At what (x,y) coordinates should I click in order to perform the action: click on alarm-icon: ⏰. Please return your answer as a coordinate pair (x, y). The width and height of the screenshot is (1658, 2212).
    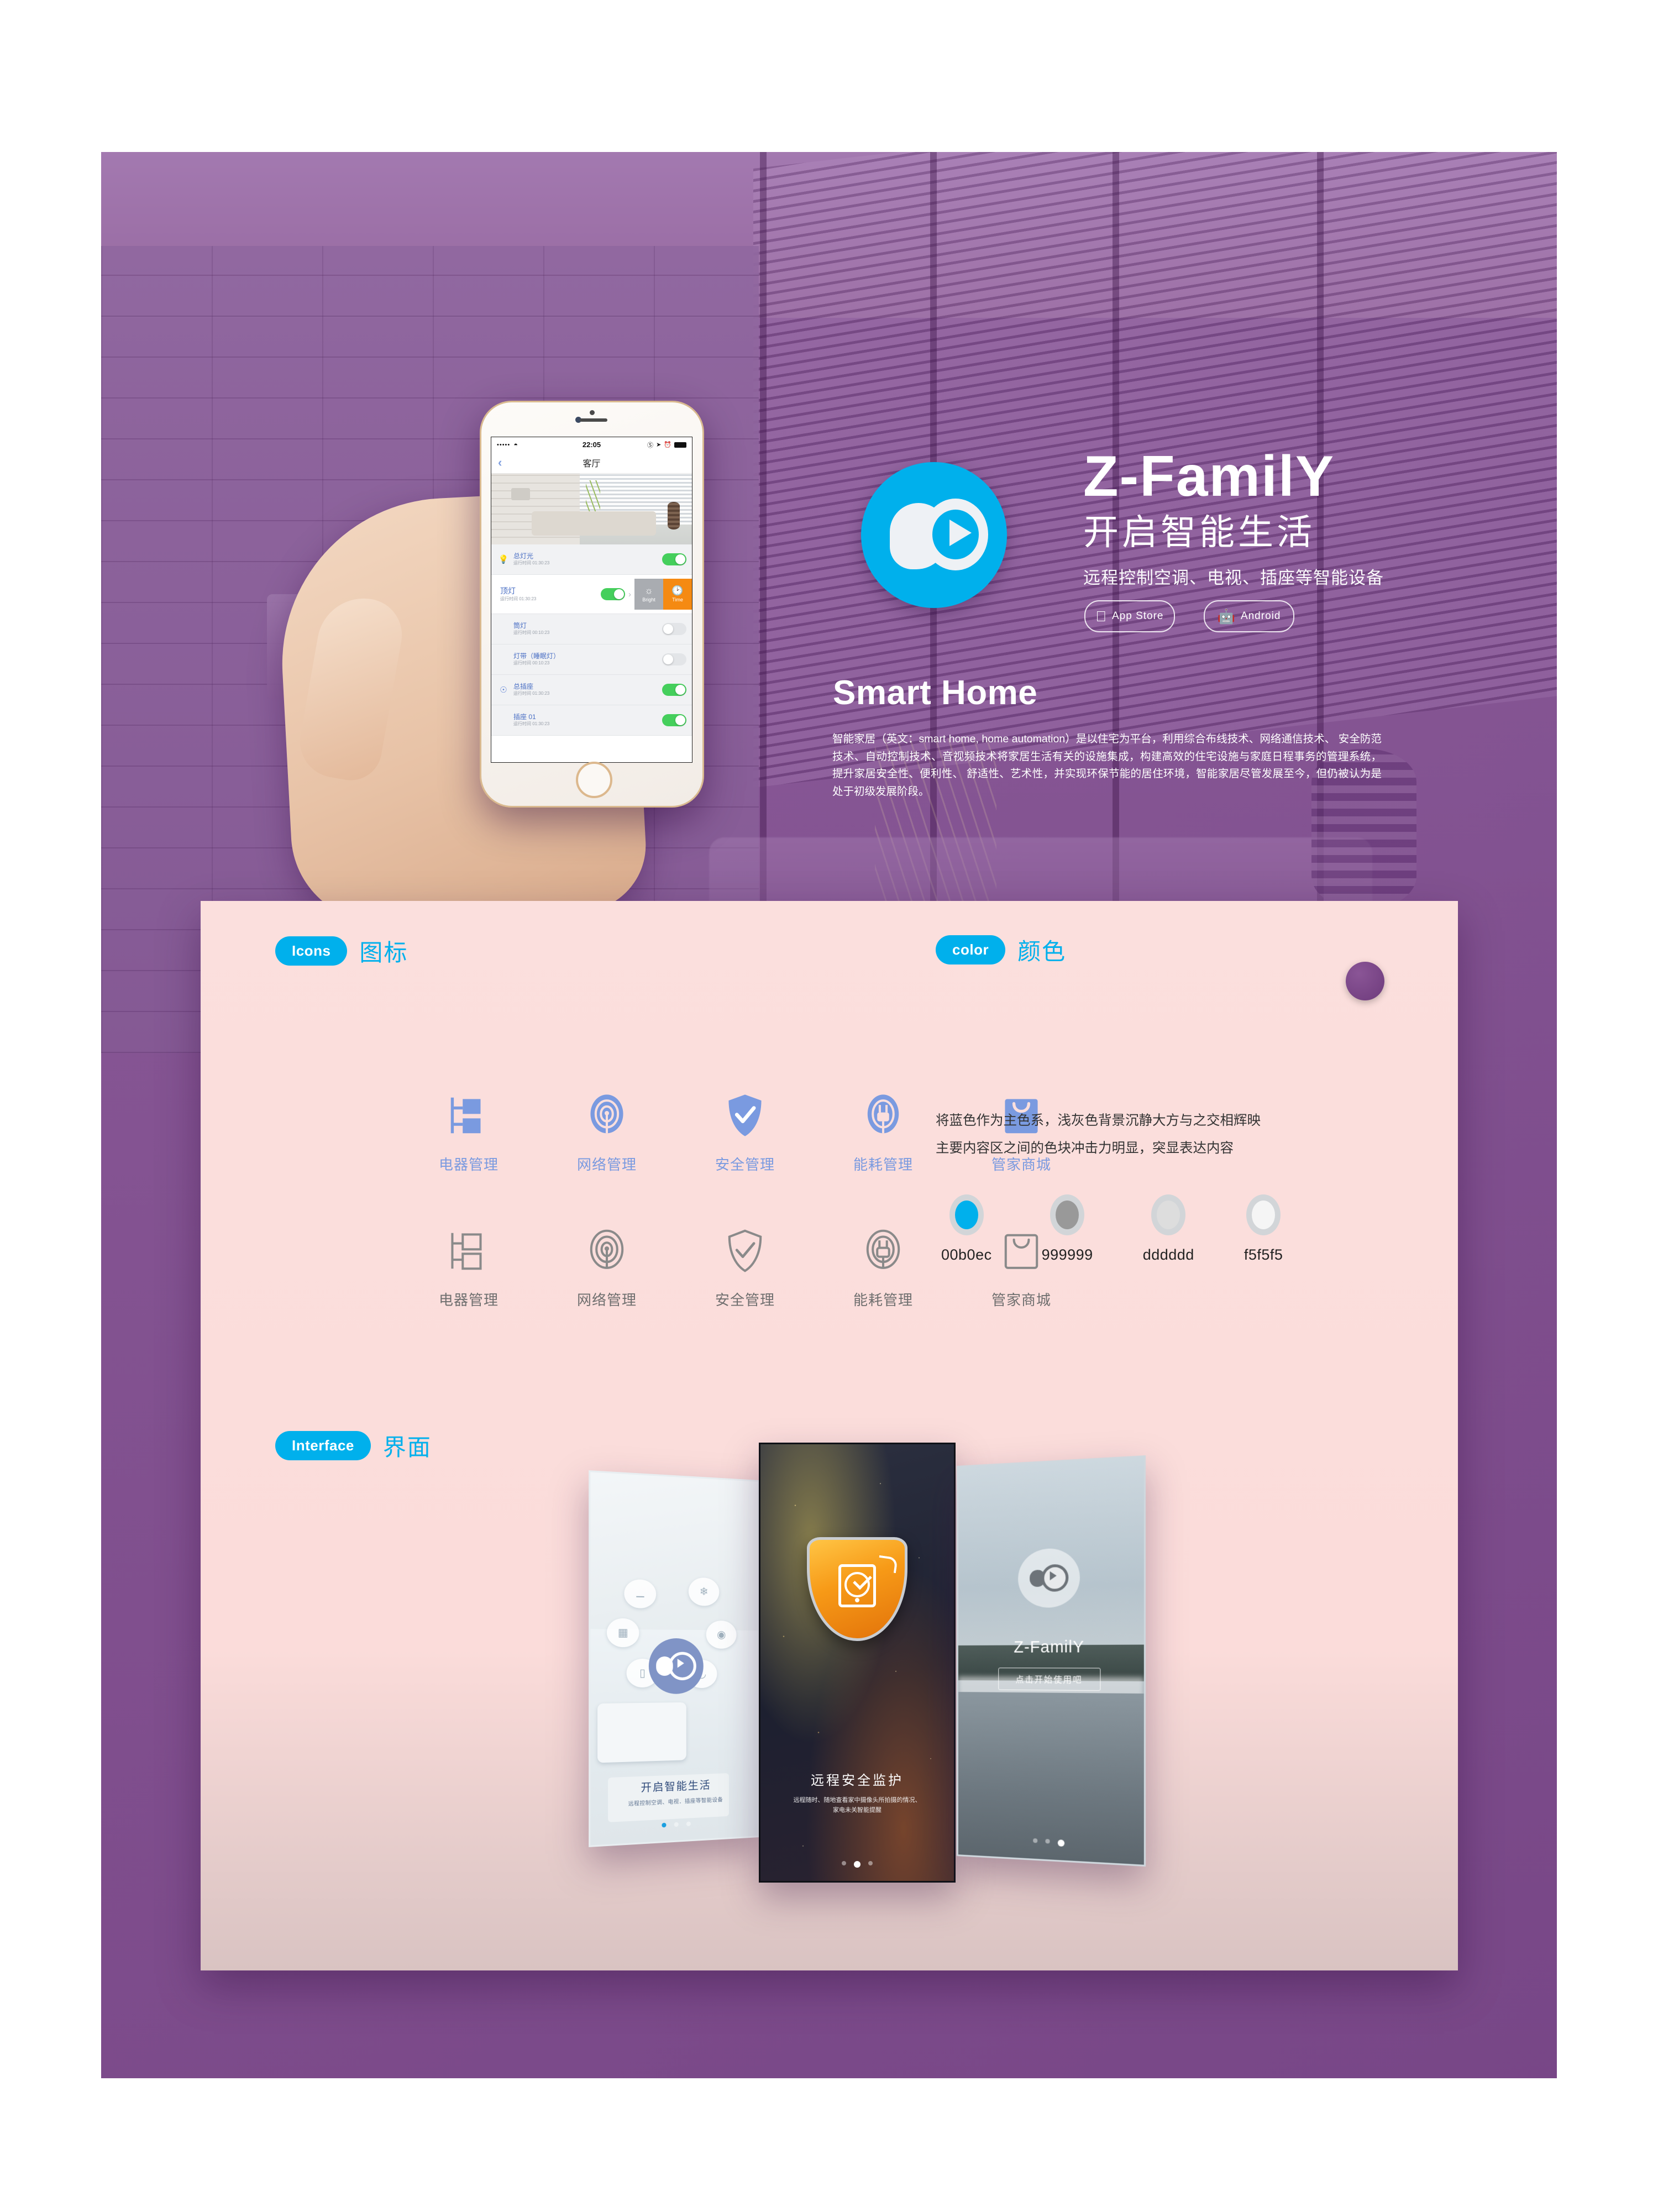
    Looking at the image, I should click on (667, 445).